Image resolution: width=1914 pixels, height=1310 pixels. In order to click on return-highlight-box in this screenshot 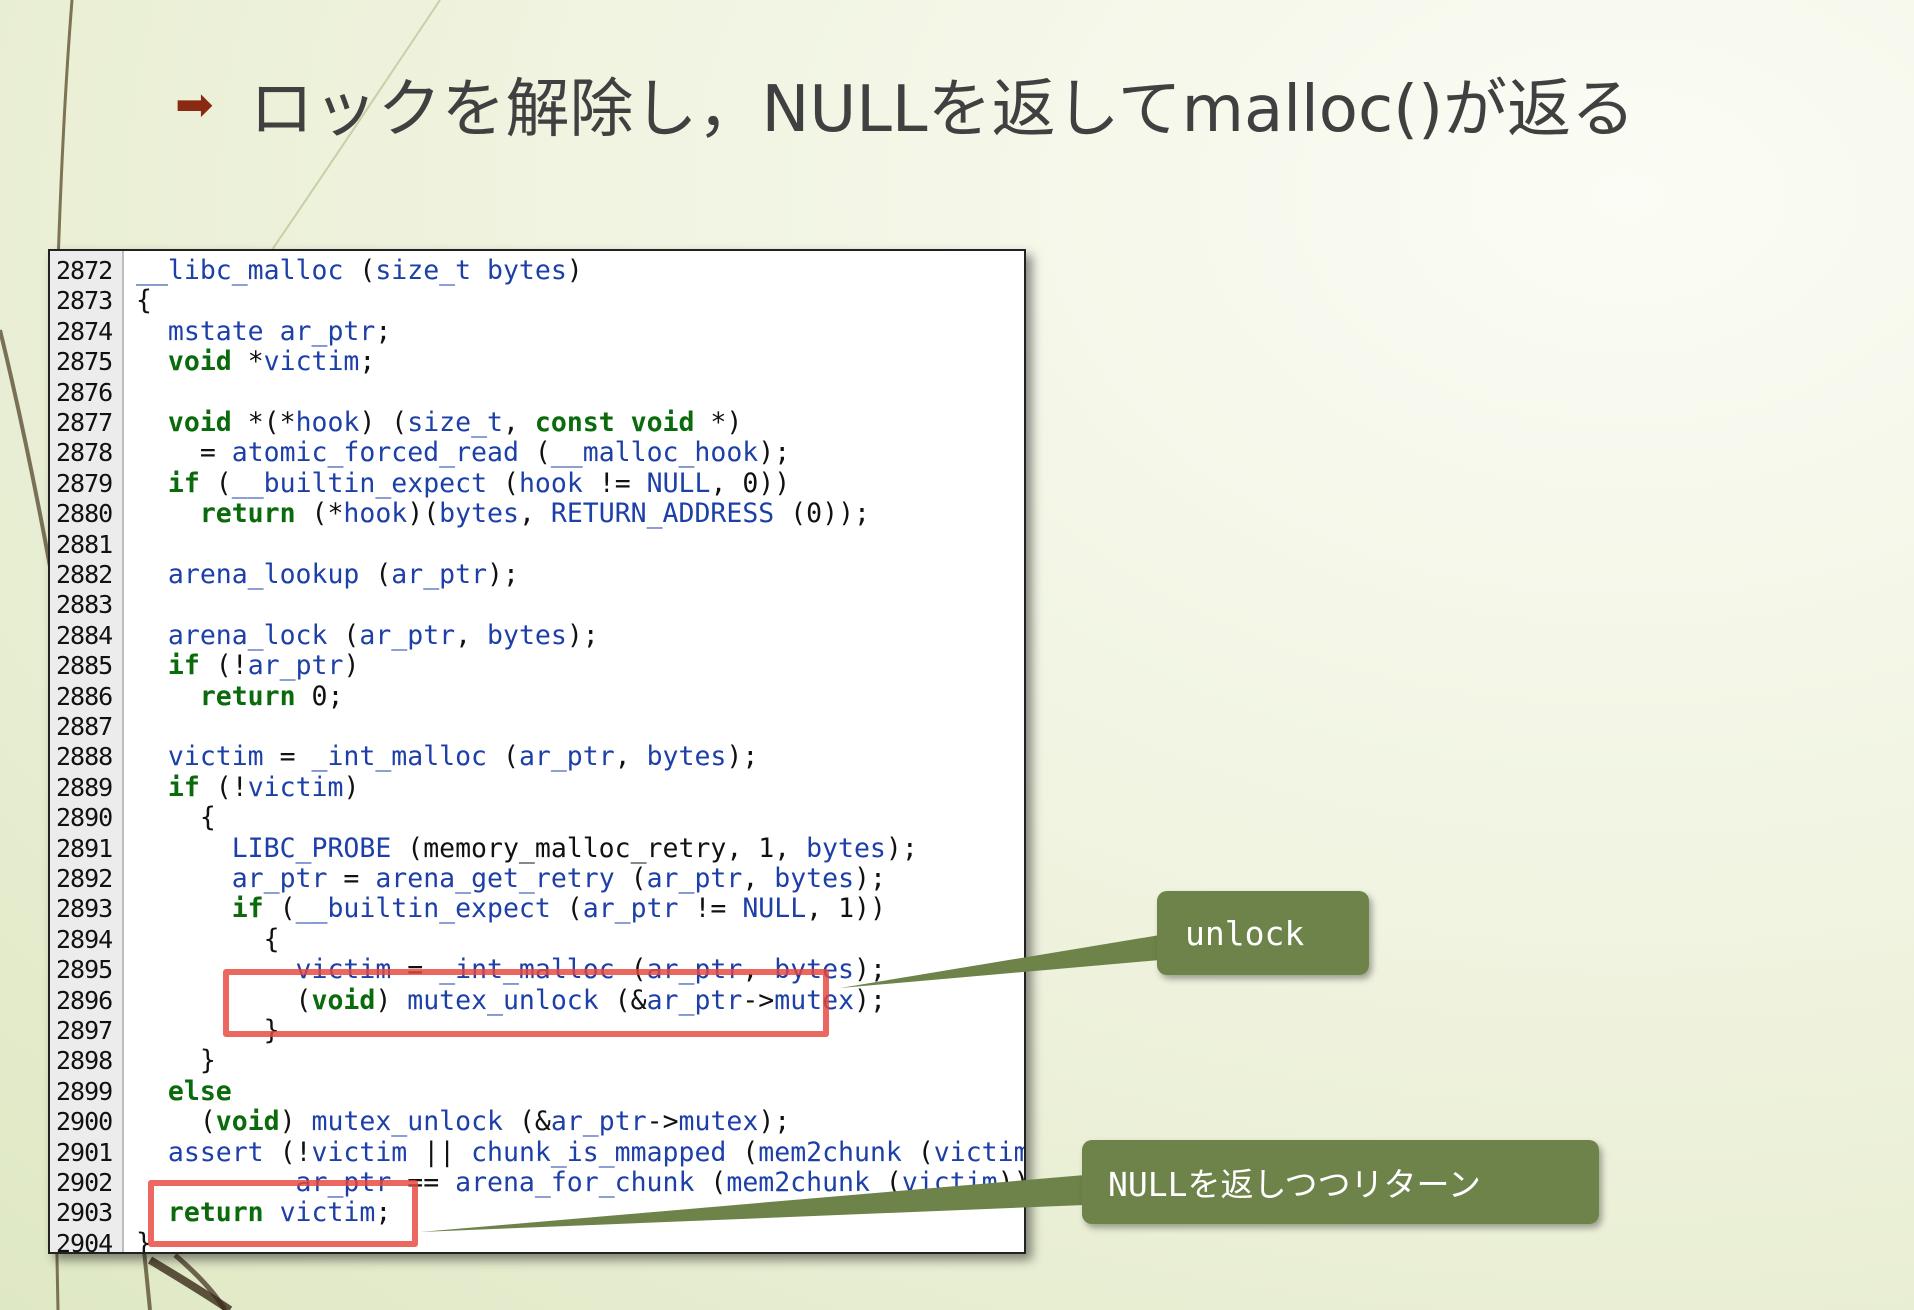, I will do `click(283, 1213)`.